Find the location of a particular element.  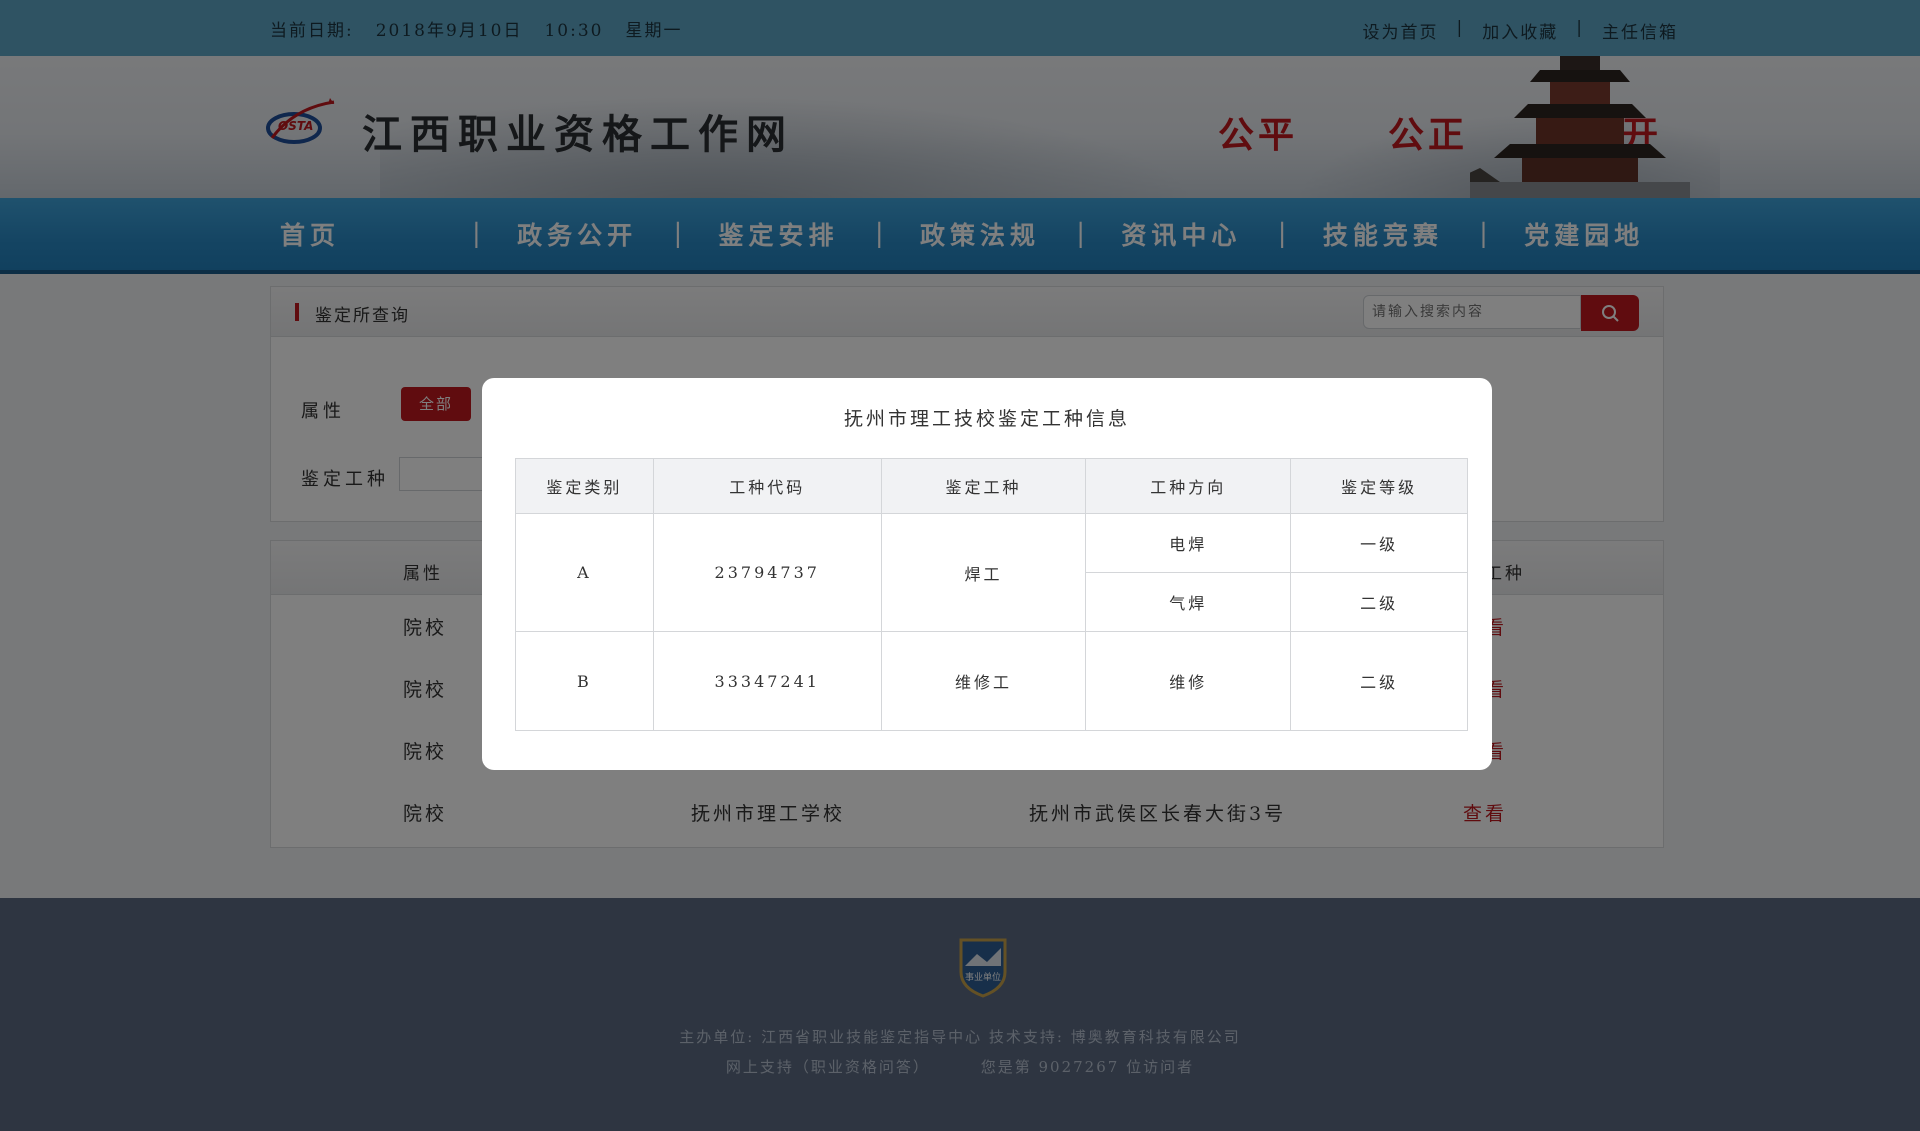

header-level: 鉴定等级 is located at coordinates (1379, 486).